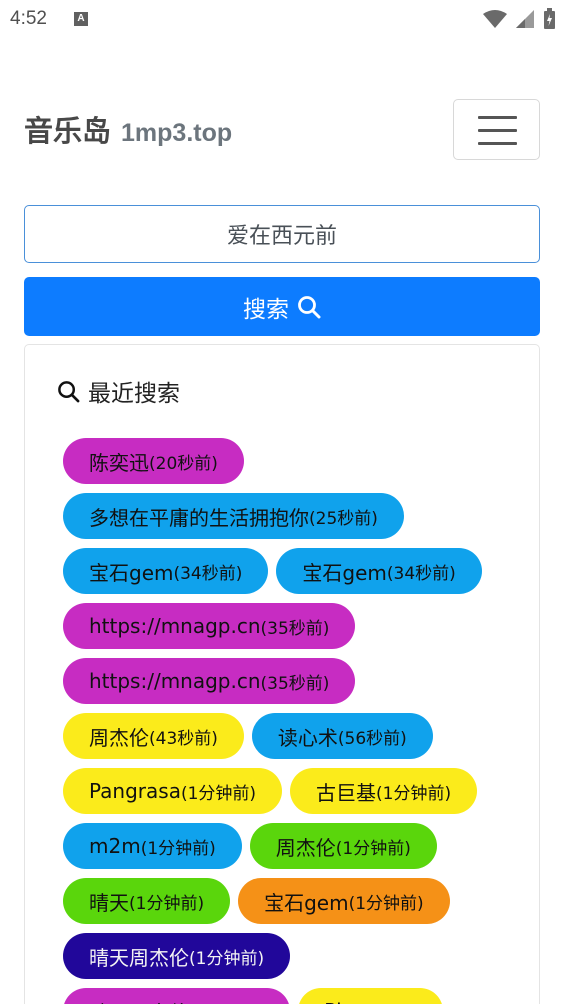  I want to click on recent-search-tag: 读心术 (56秒前), so click(342, 736).